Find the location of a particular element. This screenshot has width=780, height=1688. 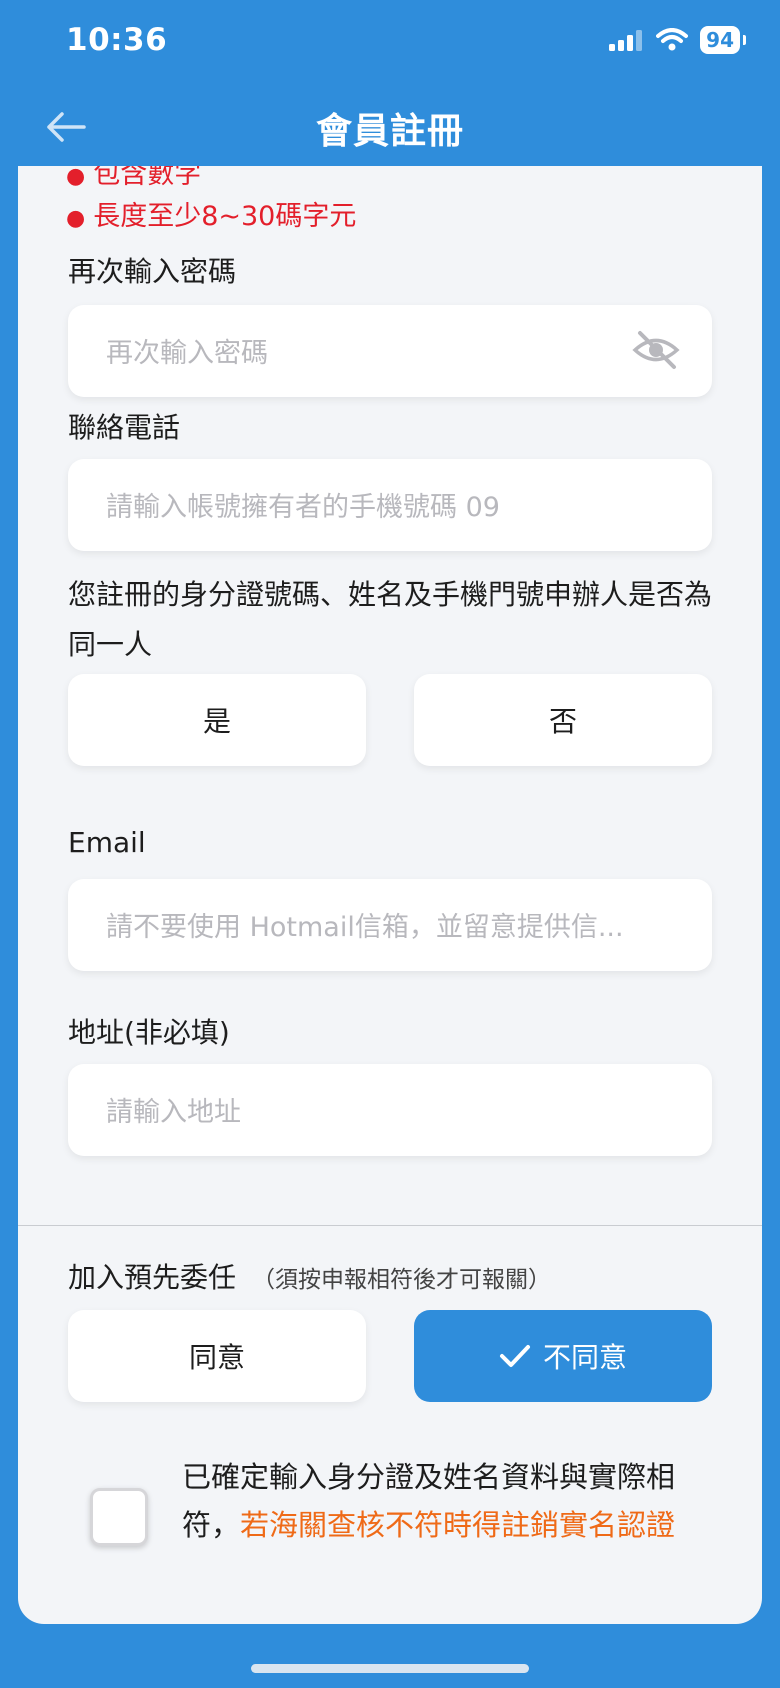

status-icons: 94 is located at coordinates (677, 40).